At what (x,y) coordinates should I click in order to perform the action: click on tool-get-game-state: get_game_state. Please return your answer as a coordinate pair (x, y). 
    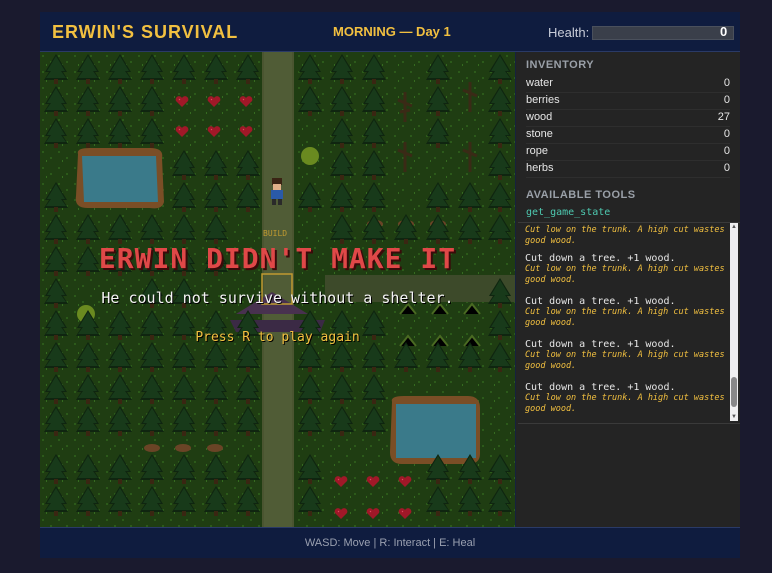
    Looking at the image, I should click on (568, 212).